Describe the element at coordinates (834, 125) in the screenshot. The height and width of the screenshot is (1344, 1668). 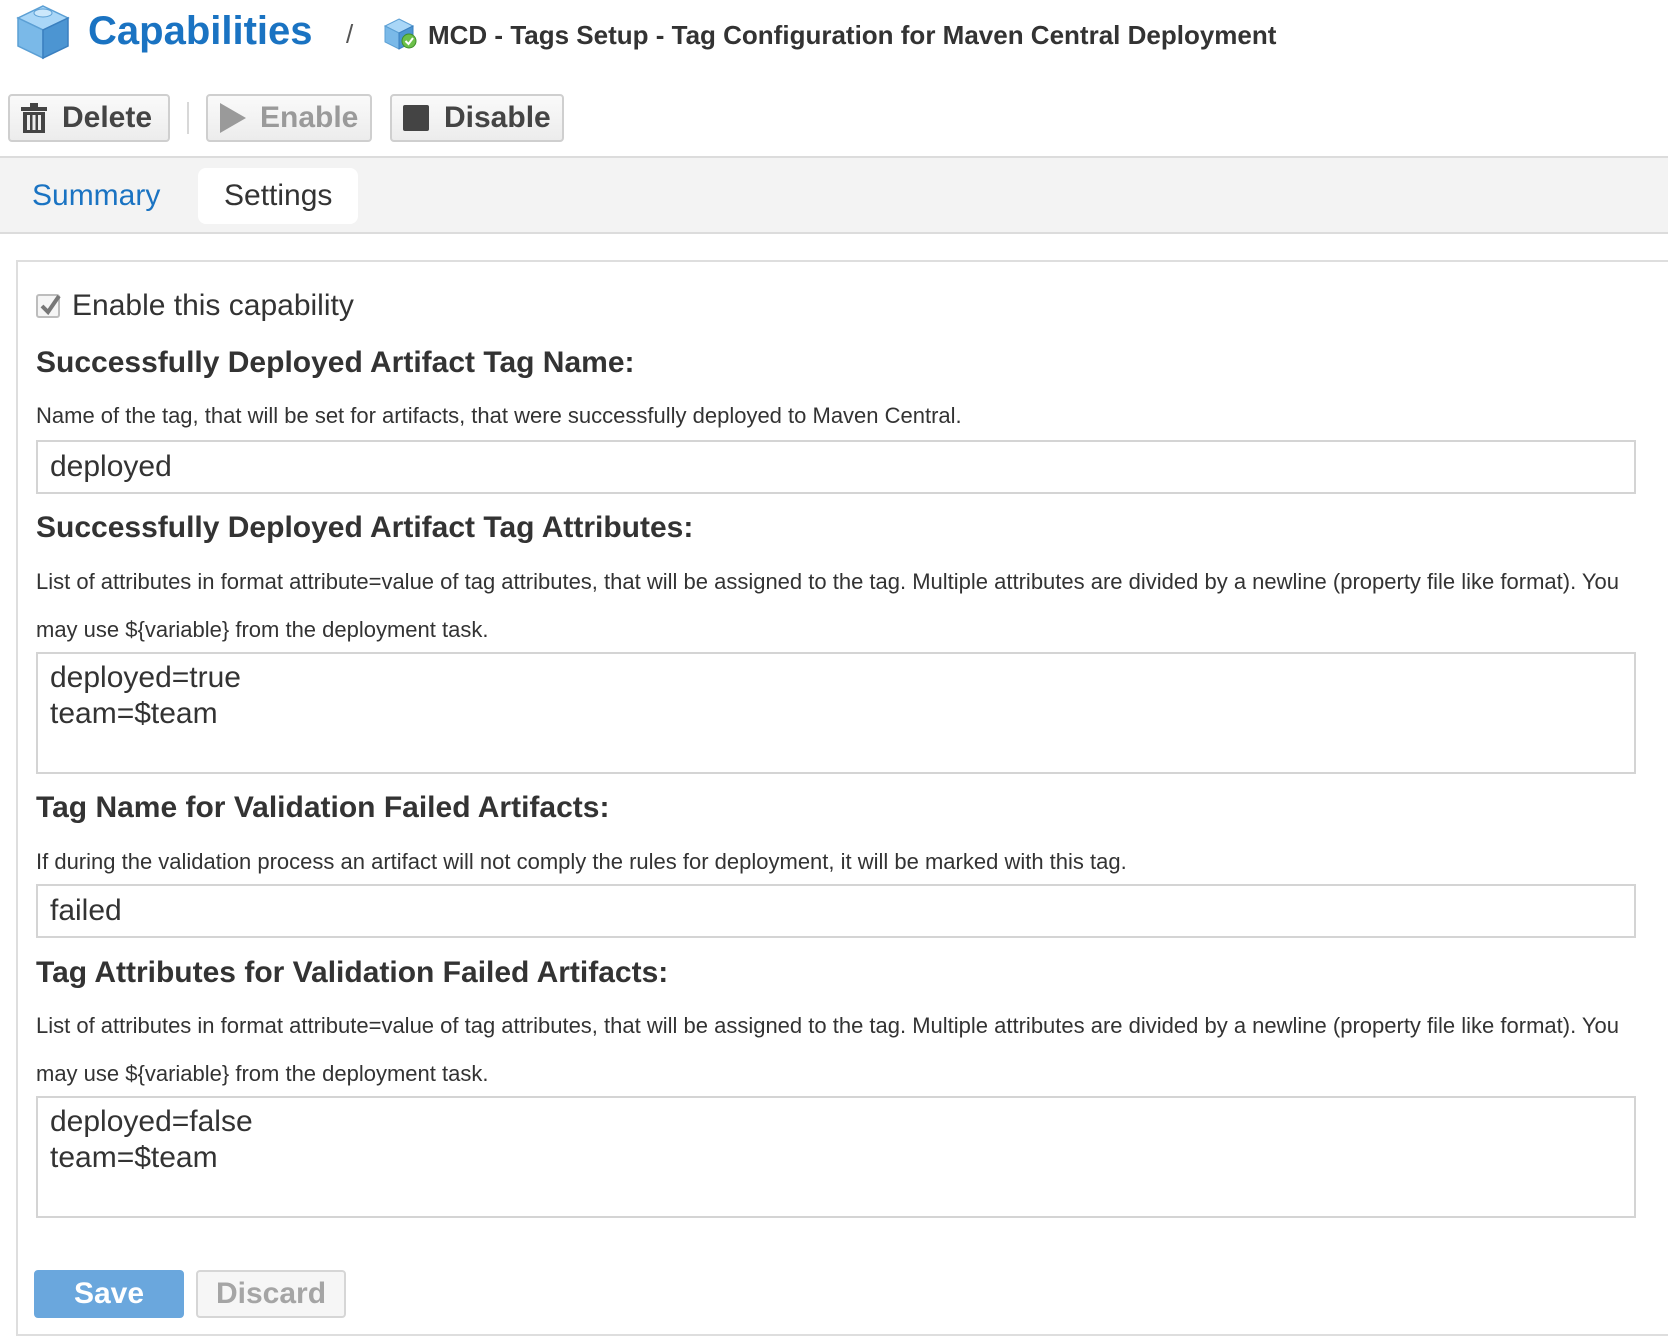
I see `toolbar: Delete Enable Disable` at that location.